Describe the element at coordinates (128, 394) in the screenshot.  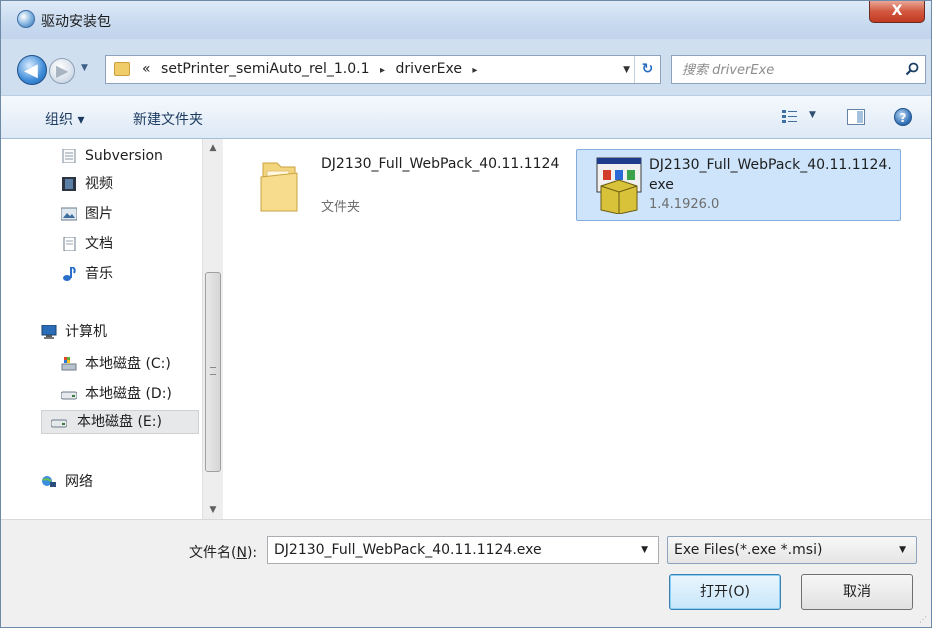
I see `nav-item-label: 本地磁盘 (D:)` at that location.